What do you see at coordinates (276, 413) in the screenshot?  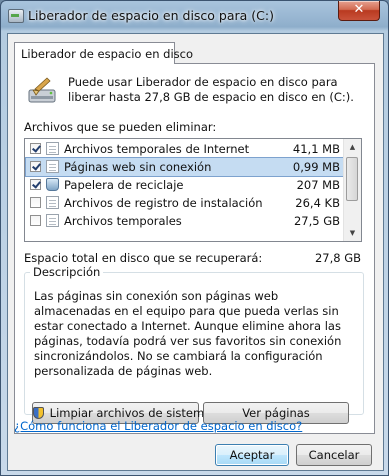 I see `view-pages-label: Ver páginas` at bounding box center [276, 413].